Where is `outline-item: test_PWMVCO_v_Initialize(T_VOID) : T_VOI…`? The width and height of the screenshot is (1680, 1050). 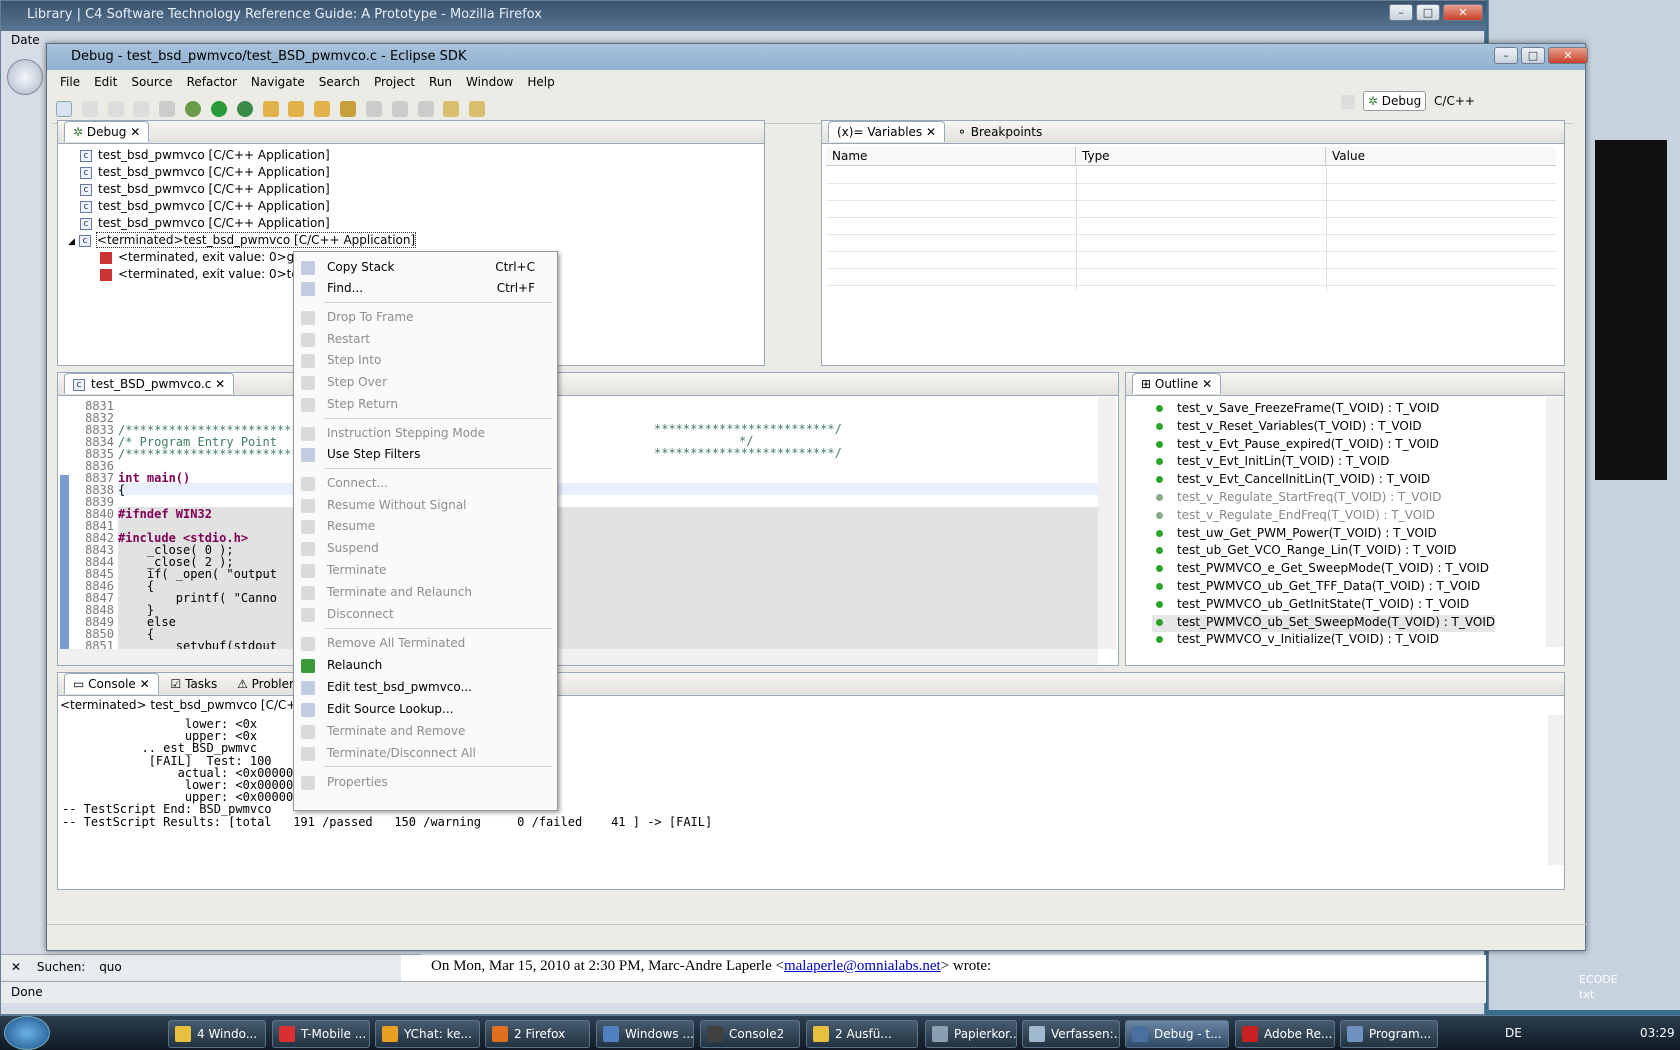
outline-item: test_PWMVCO_v_Initialize(T_VOID) : T_VOI… is located at coordinates (1297, 639).